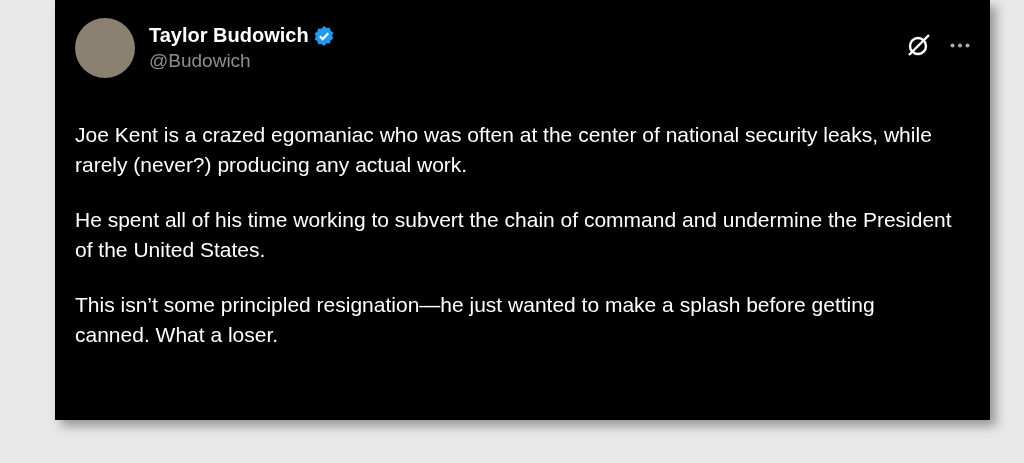 The image size is (1024, 463). Describe the element at coordinates (919, 45) in the screenshot. I see `slashed-circle-icon` at that location.